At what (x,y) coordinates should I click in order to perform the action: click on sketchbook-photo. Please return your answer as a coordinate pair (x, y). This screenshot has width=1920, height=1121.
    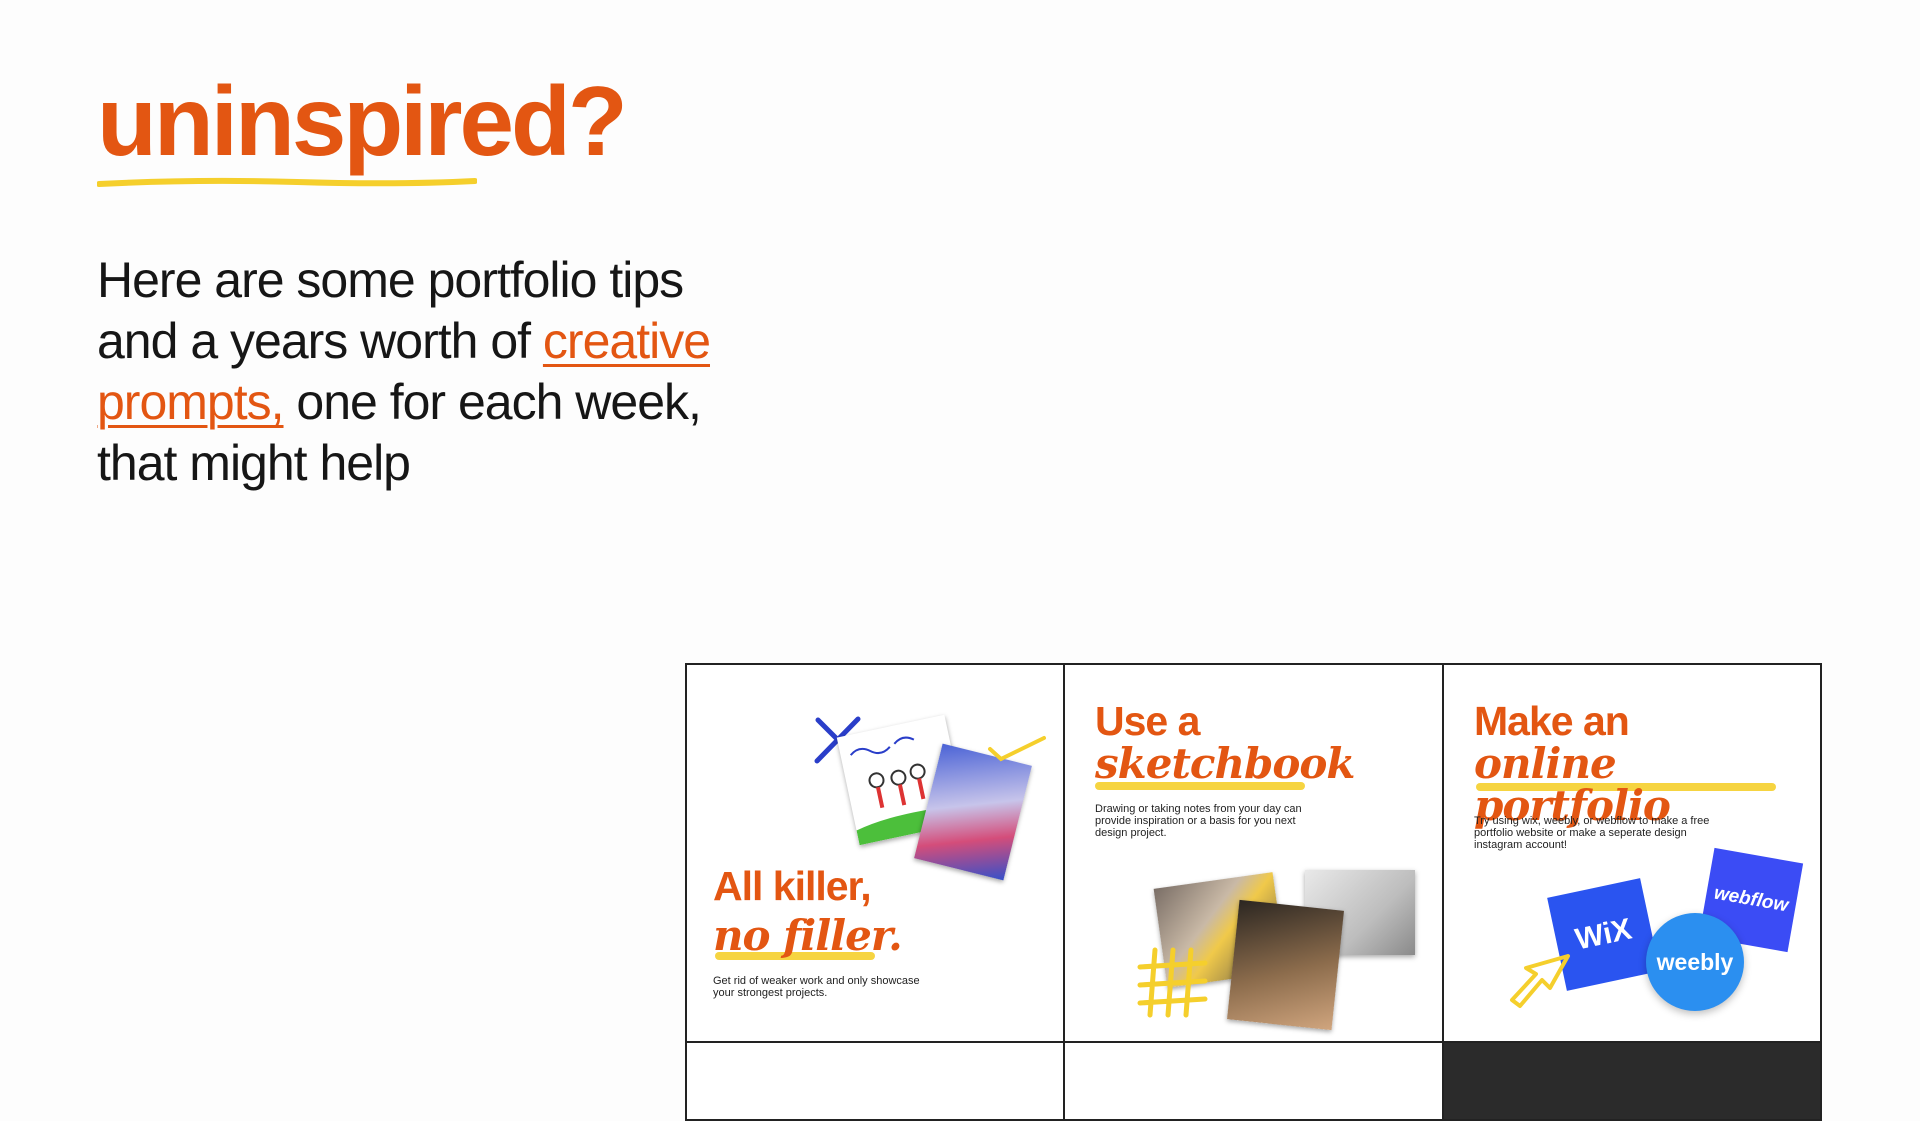
    Looking at the image, I should click on (1285, 965).